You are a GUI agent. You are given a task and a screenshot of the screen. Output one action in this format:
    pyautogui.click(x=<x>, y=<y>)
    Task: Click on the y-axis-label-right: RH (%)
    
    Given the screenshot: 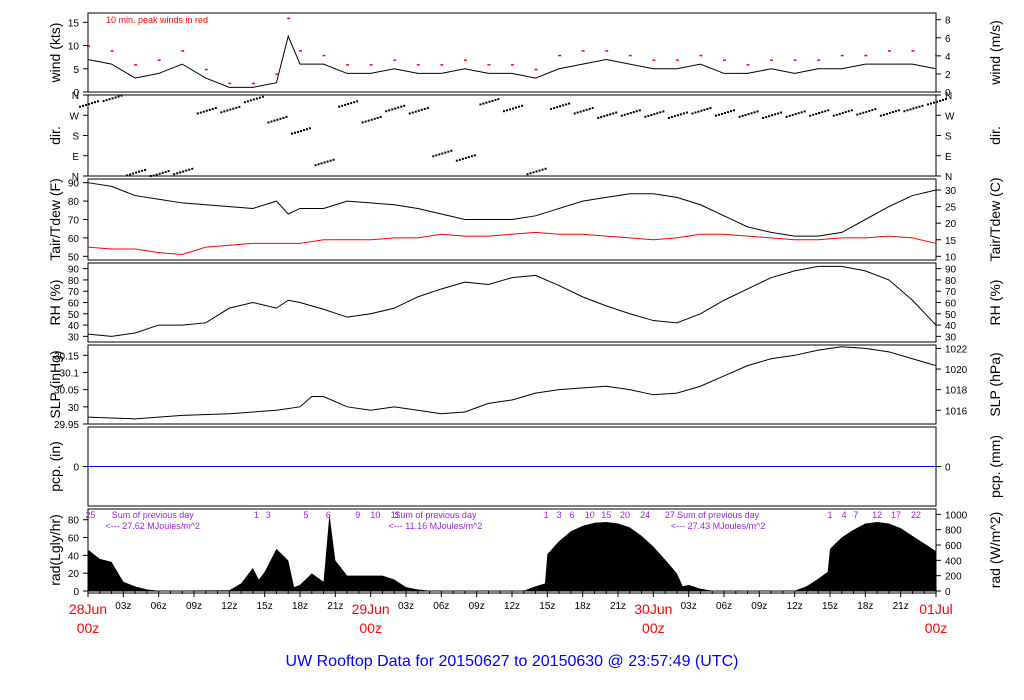 What is the action you would take?
    pyautogui.click(x=995, y=303)
    